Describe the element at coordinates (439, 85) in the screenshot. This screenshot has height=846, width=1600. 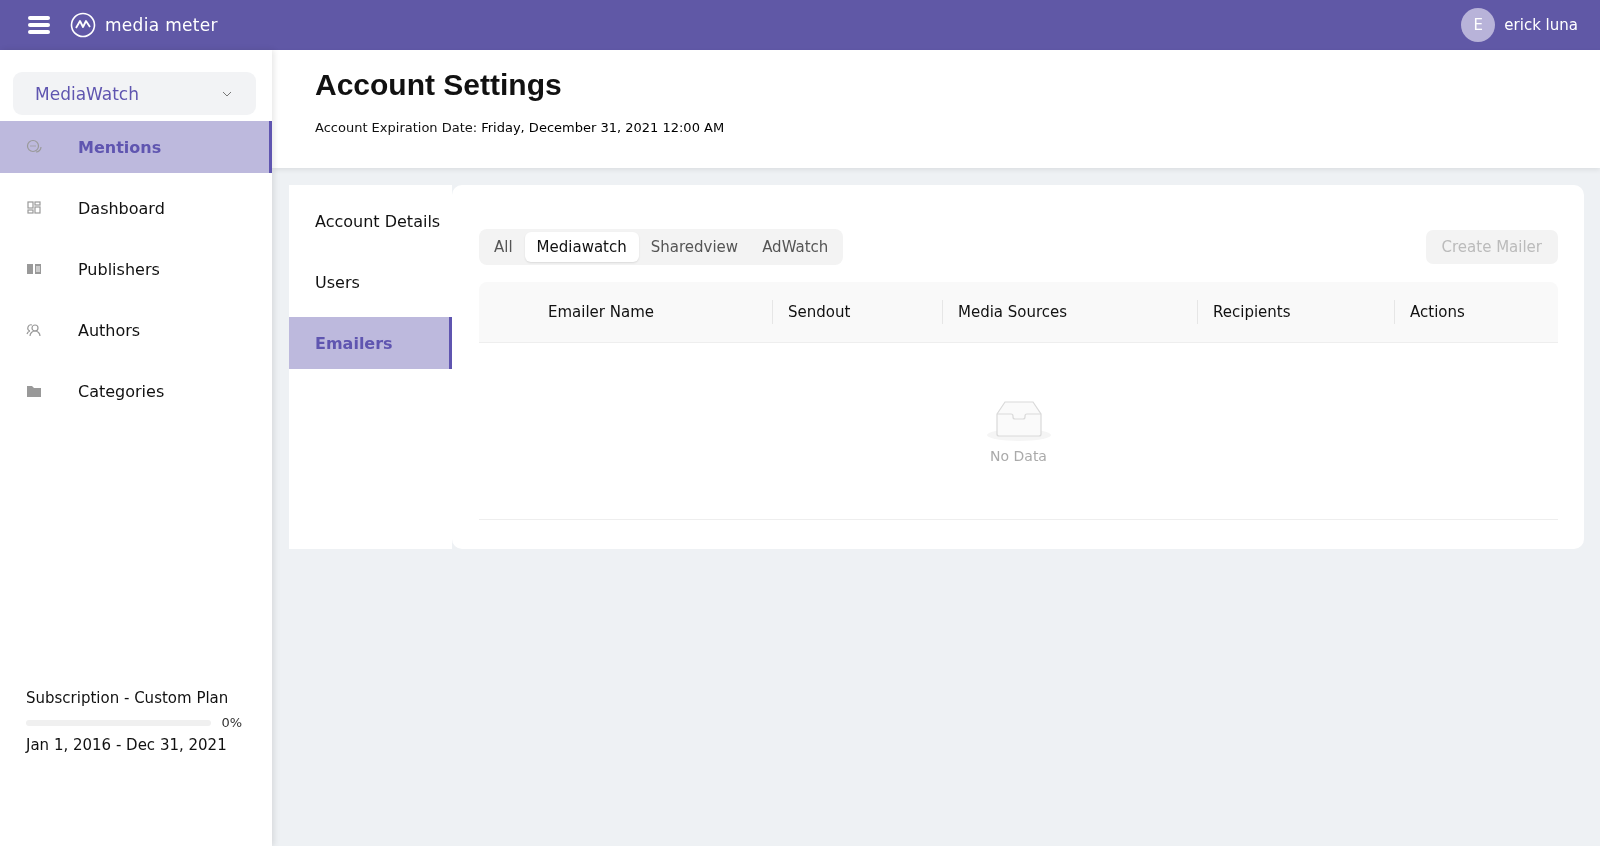
I see `page-title: Account Settings` at that location.